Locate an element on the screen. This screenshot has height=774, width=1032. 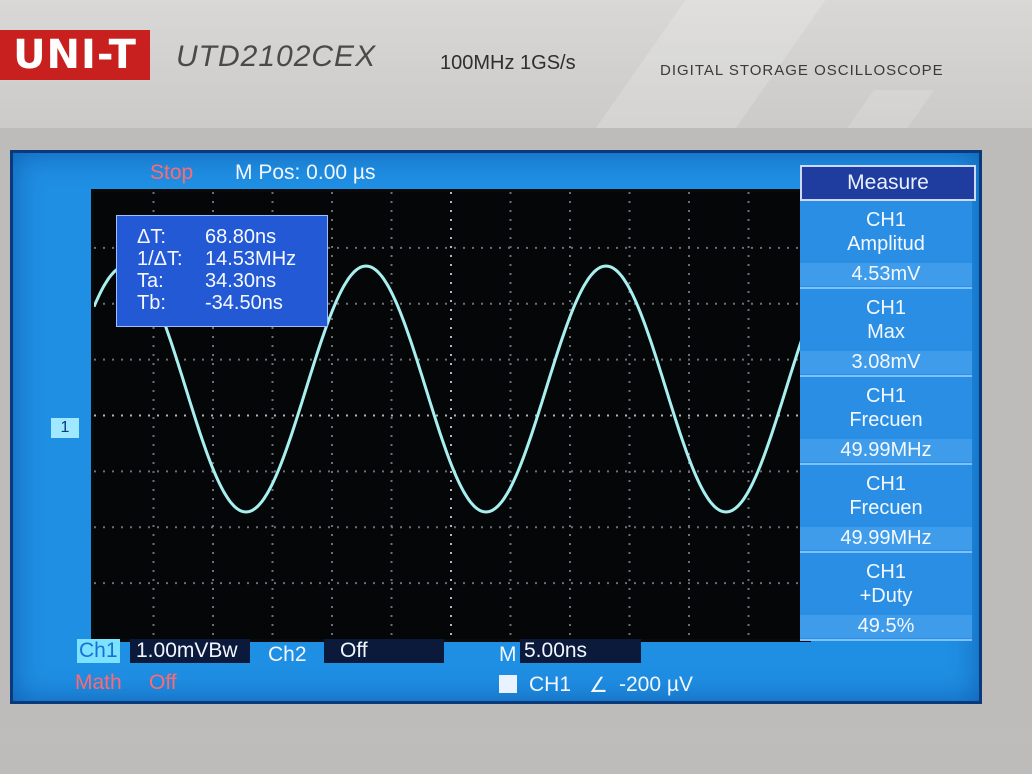
measure-item: CH1 Amplitud 4.53mV is located at coordinates (886, 245).